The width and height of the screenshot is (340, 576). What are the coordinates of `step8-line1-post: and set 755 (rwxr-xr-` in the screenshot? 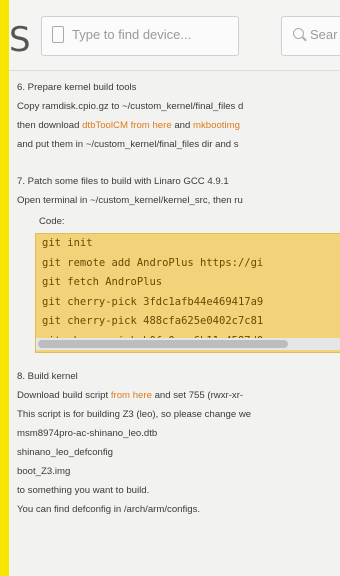 It's located at (197, 395).